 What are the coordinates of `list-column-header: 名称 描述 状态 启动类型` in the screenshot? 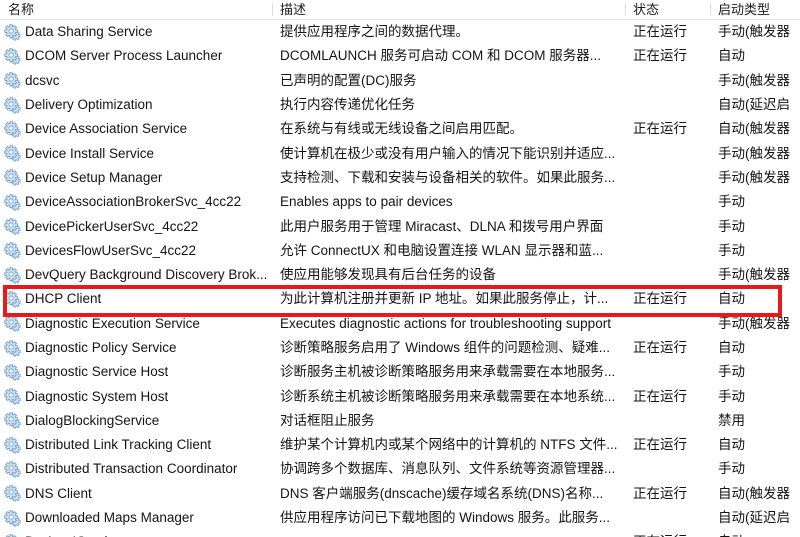 It's located at (400, 10).